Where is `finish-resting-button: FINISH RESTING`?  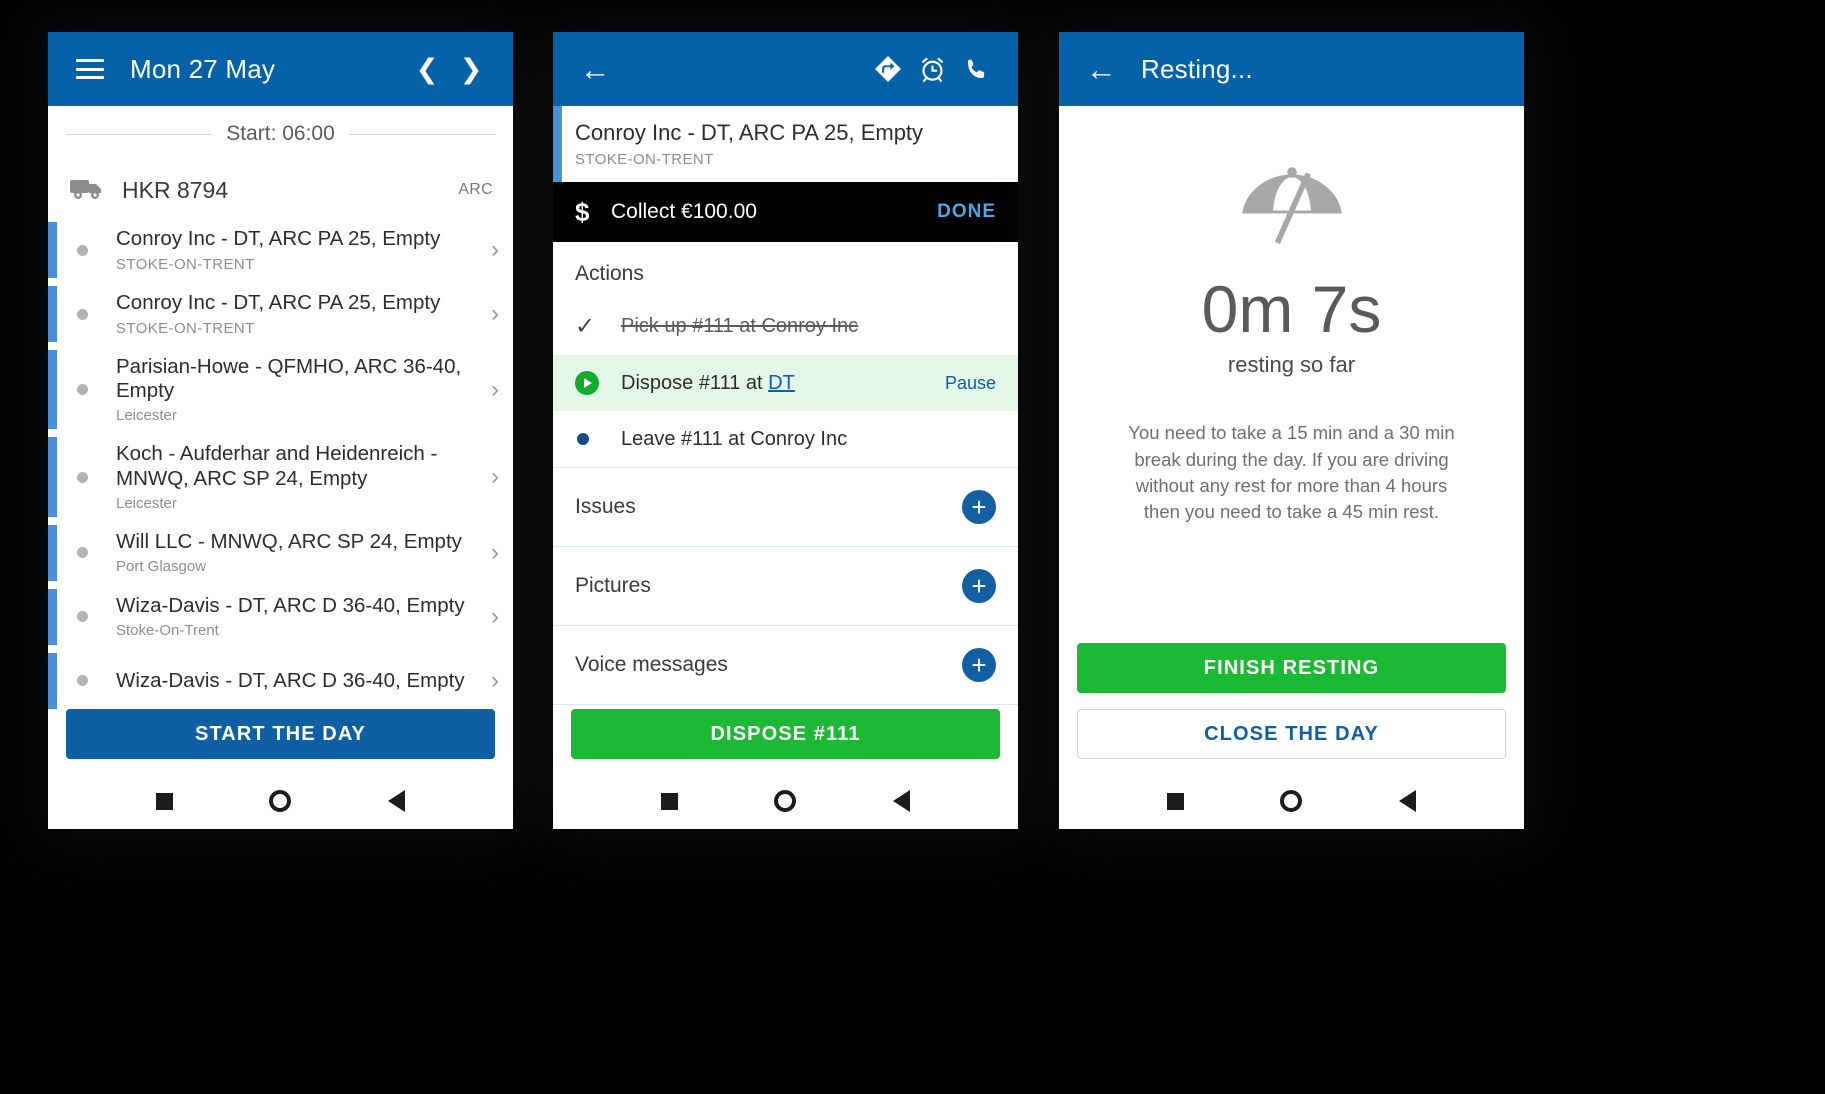 finish-resting-button: FINISH RESTING is located at coordinates (1291, 668).